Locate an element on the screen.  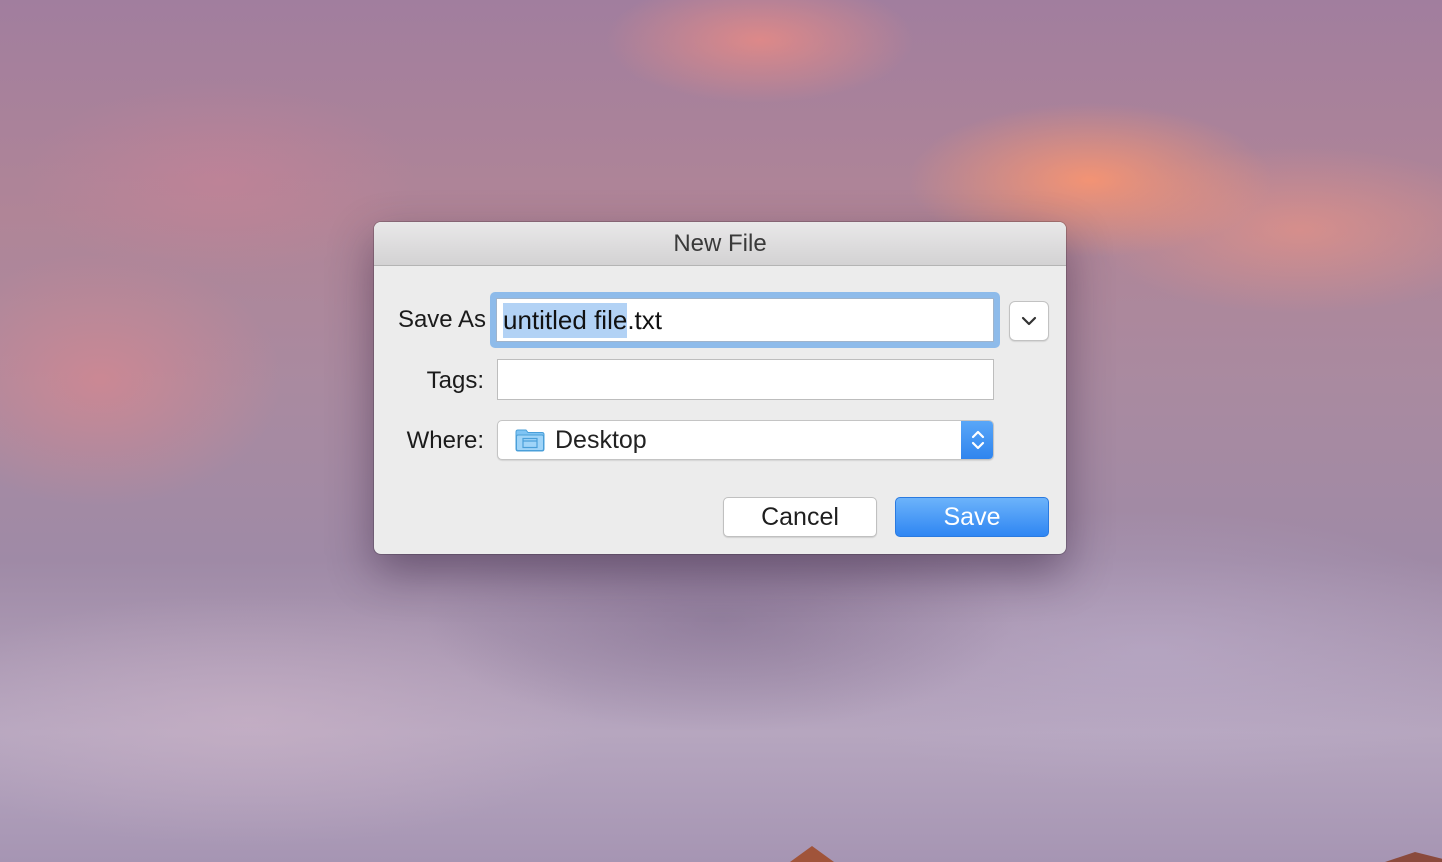
save-as-field-focus-ring: untitled file .txt is located at coordinates (745, 320).